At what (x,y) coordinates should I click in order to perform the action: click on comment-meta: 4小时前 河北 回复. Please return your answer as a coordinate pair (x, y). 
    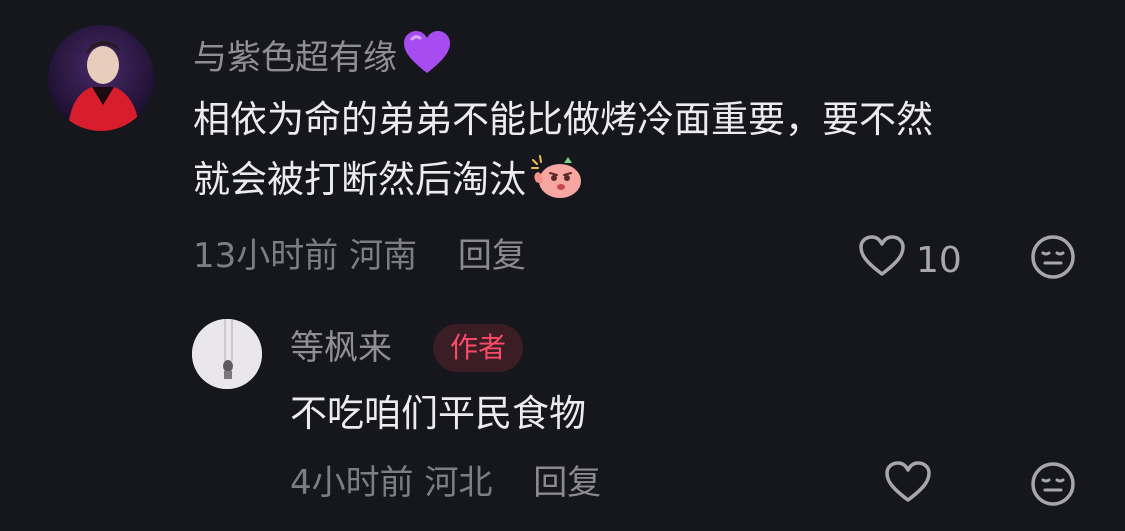
    Looking at the image, I should click on (445, 483).